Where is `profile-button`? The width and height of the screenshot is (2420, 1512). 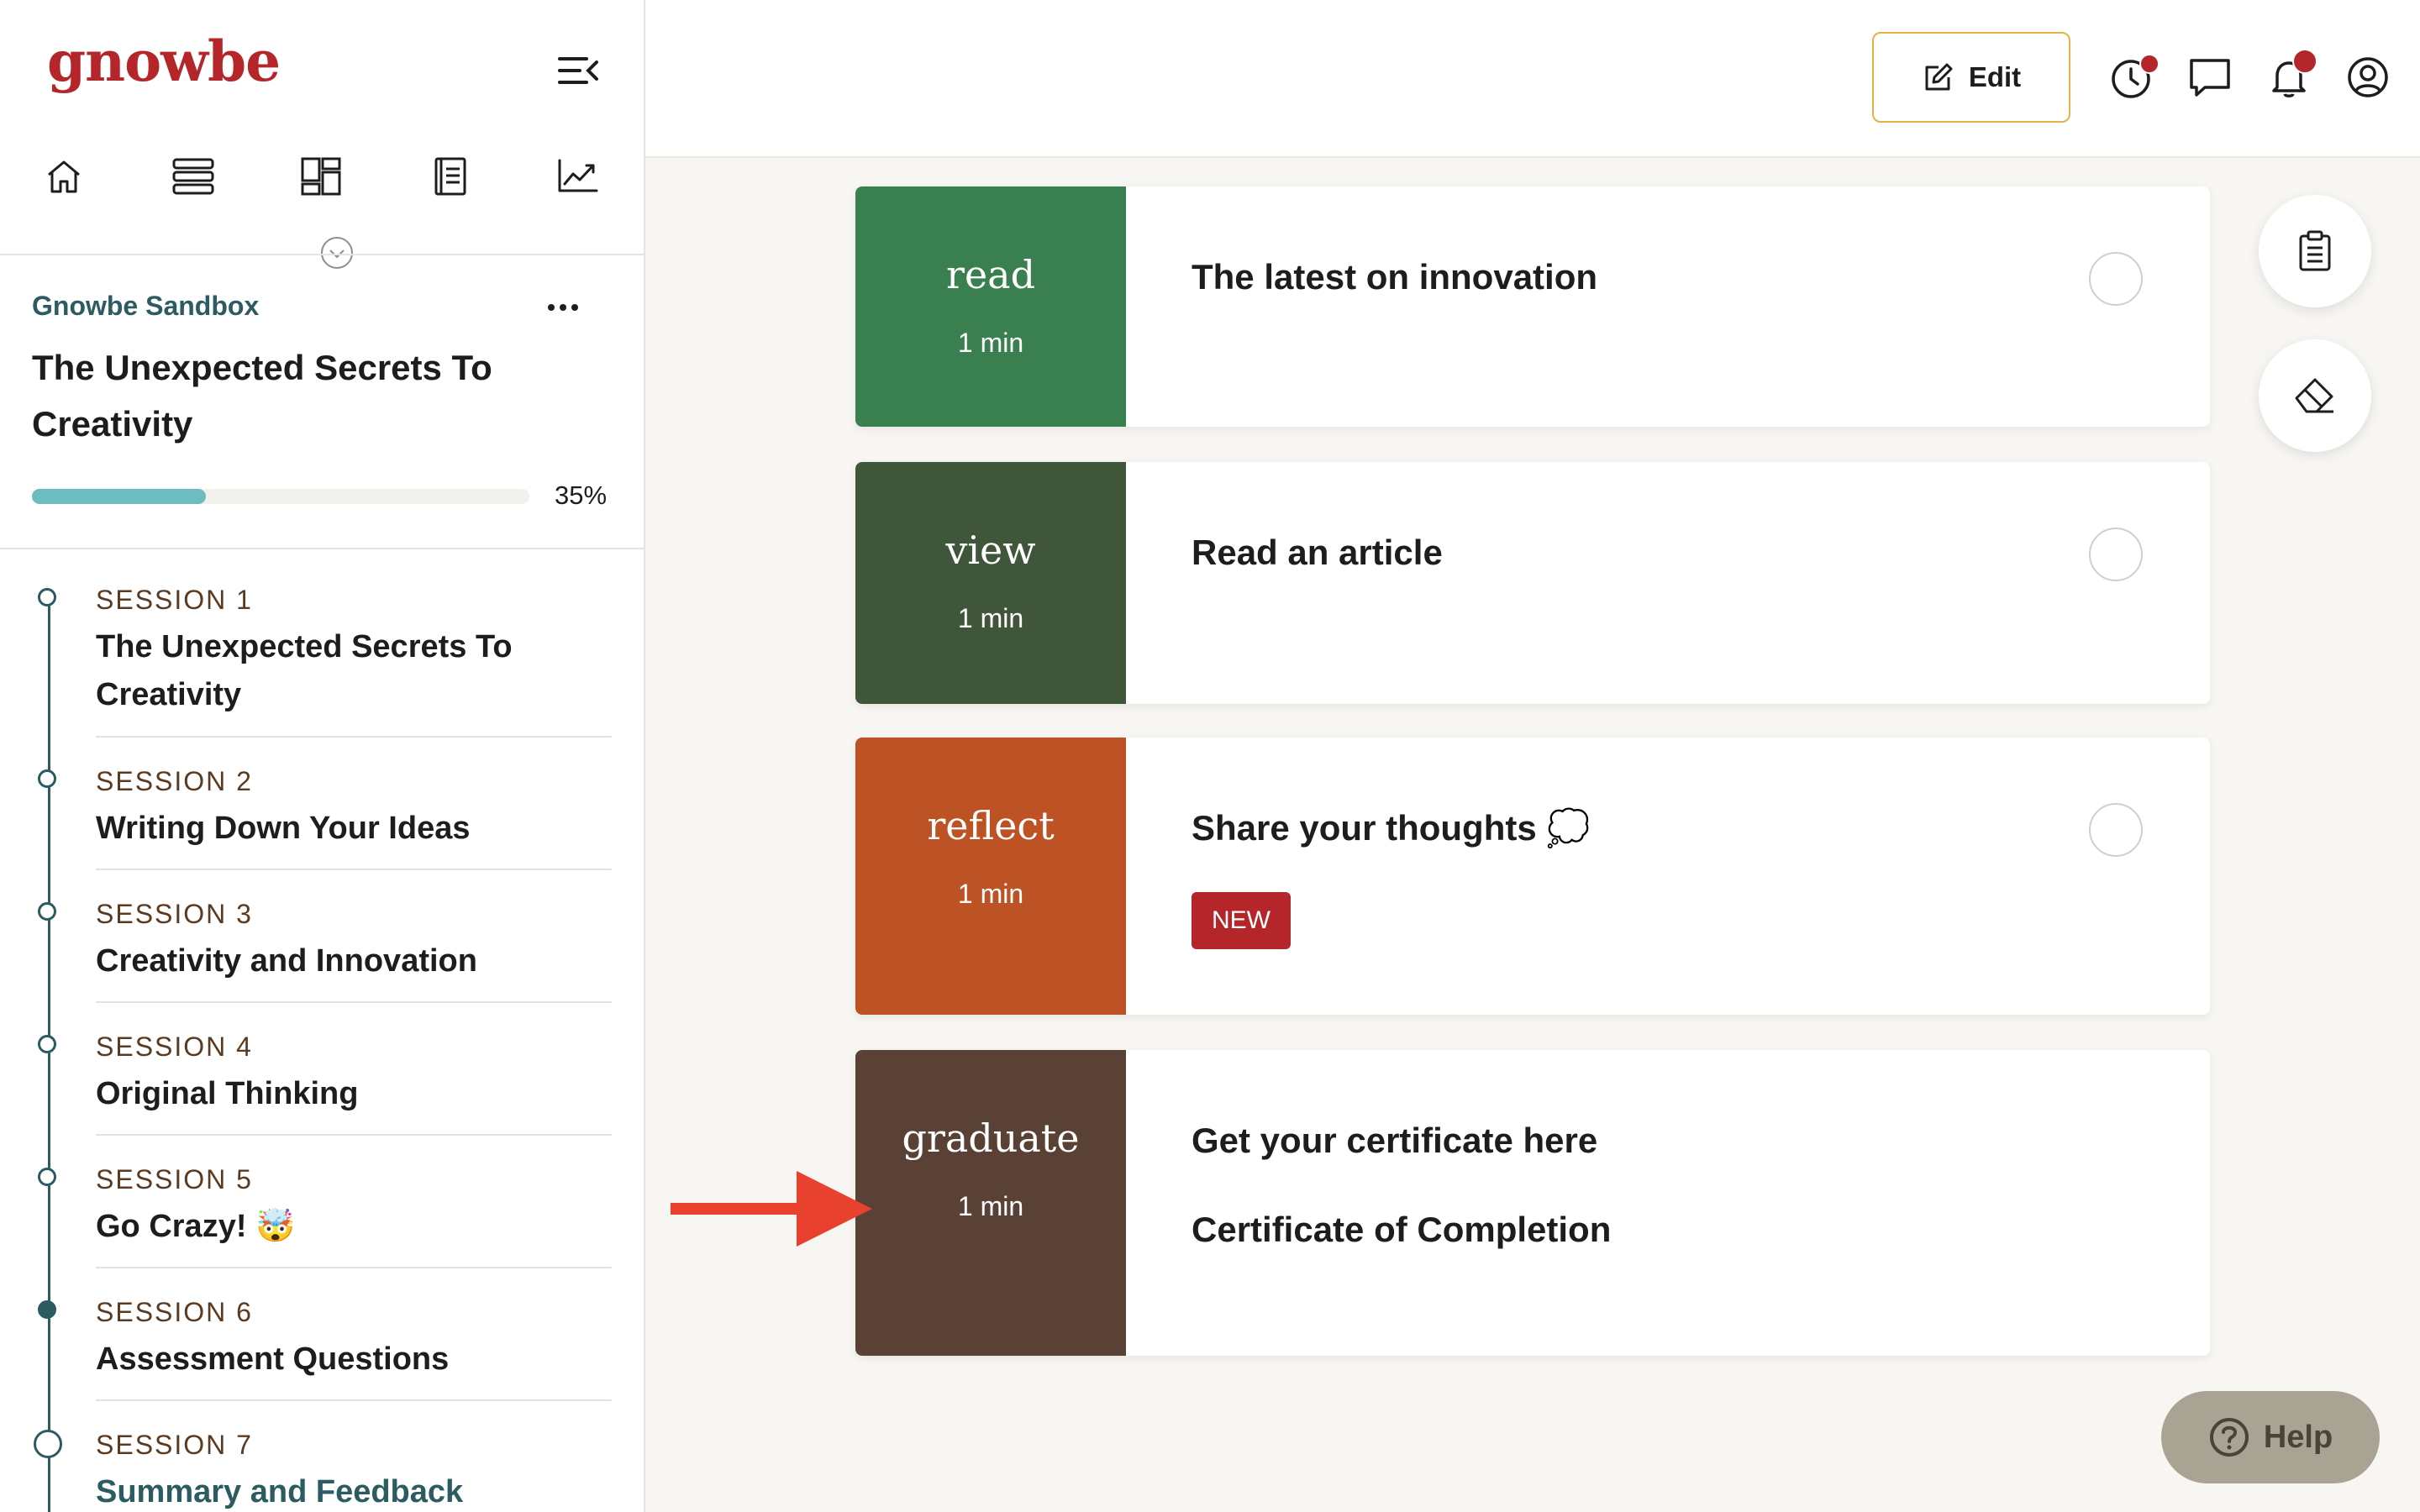 profile-button is located at coordinates (2367, 77).